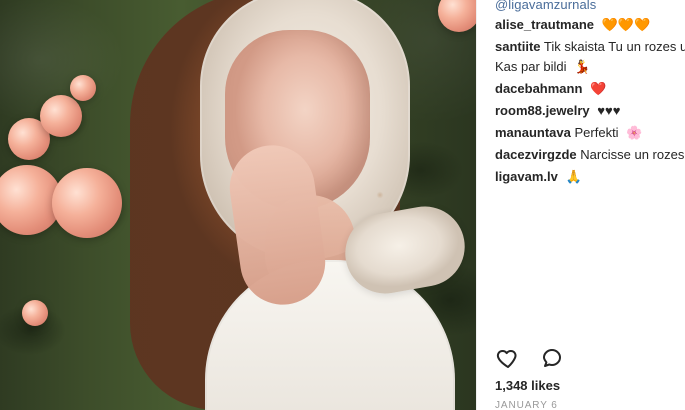  Describe the element at coordinates (530, 358) in the screenshot. I see `post-actions` at that location.